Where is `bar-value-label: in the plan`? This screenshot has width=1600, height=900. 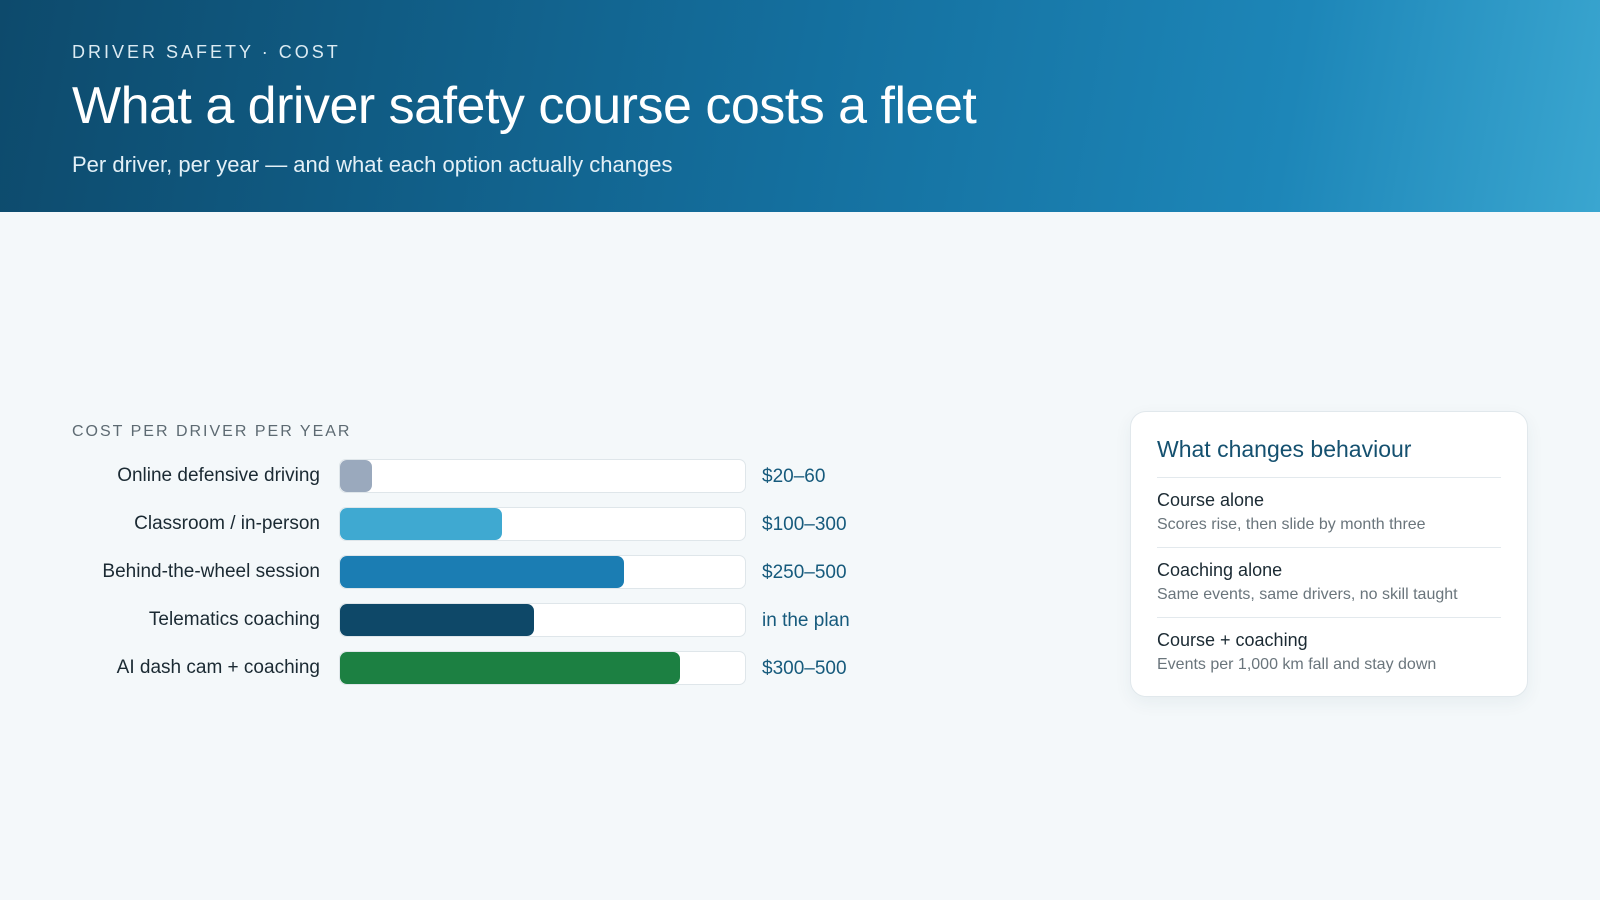
bar-value-label: in the plan is located at coordinates (806, 620).